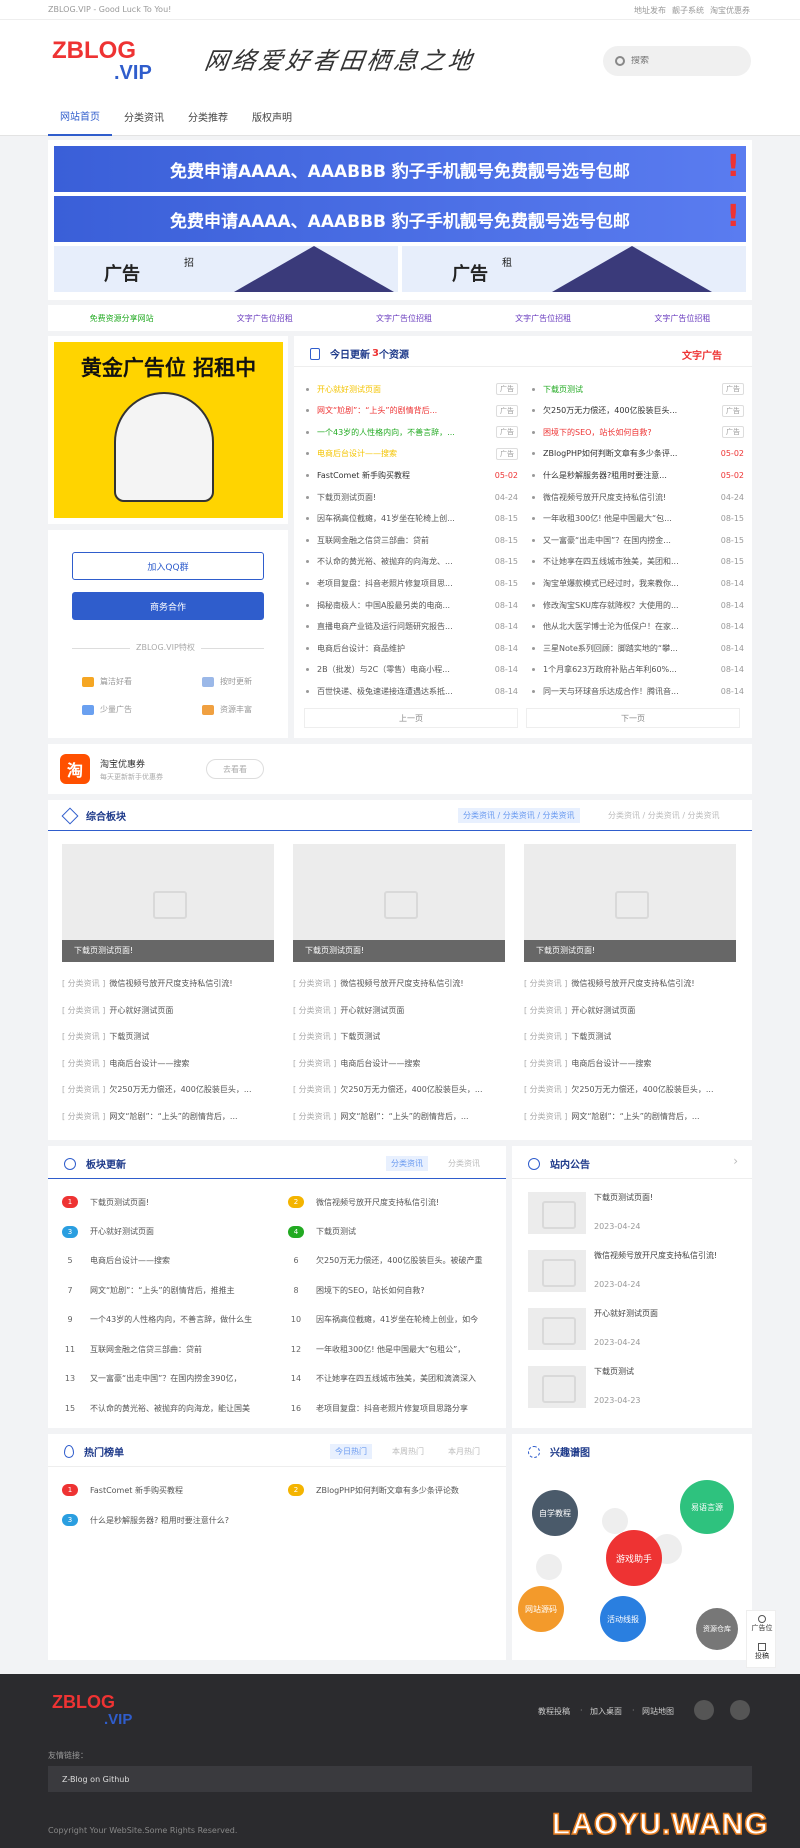 The image size is (800, 1848). I want to click on today-list-item: 开心就好测试页面 广告, so click(412, 389).